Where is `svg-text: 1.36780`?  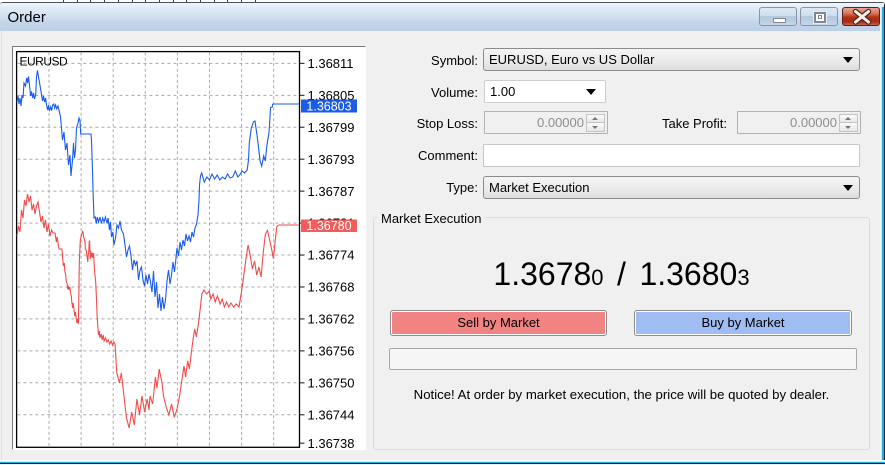
svg-text: 1.36780 is located at coordinates (328, 226).